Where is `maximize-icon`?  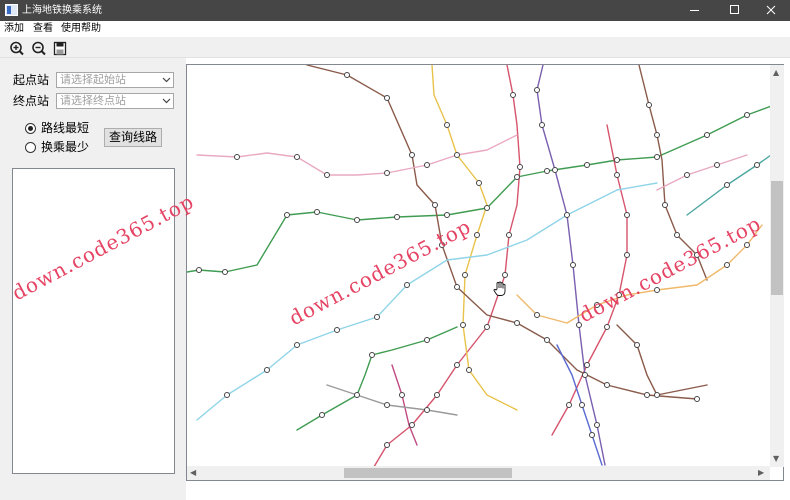 maximize-icon is located at coordinates (734, 9).